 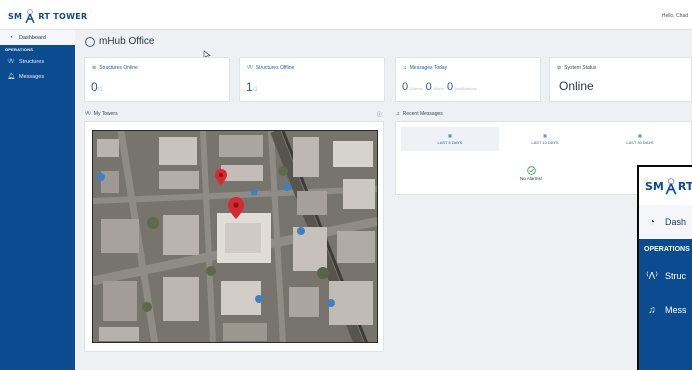 I want to click on period-last-5-days: ▦ LAST 5 DAYS, so click(x=450, y=139).